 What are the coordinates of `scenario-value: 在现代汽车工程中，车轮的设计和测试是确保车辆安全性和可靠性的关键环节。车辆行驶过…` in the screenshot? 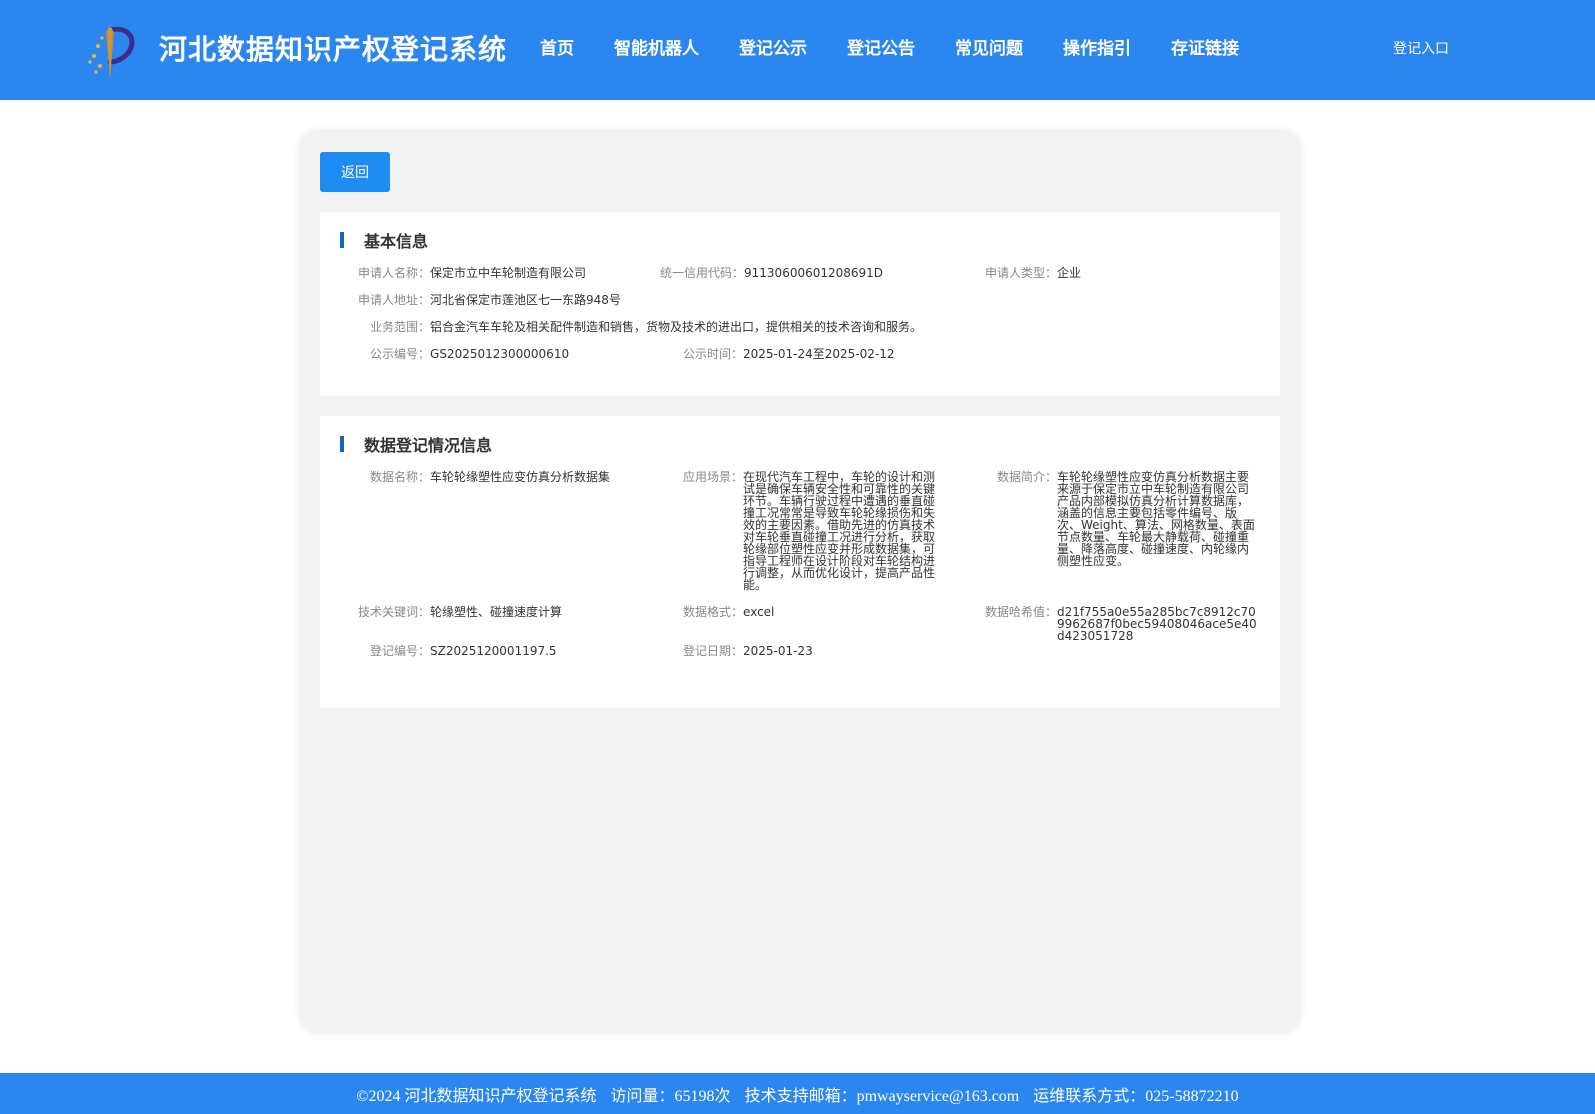 It's located at (839, 531).